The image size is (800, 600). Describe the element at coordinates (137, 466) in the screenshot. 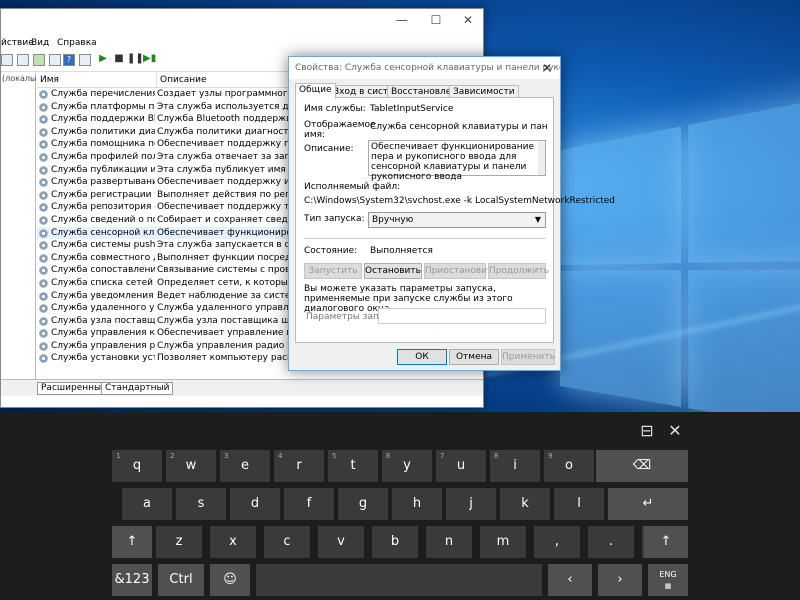

I see `key-q: 1q` at that location.